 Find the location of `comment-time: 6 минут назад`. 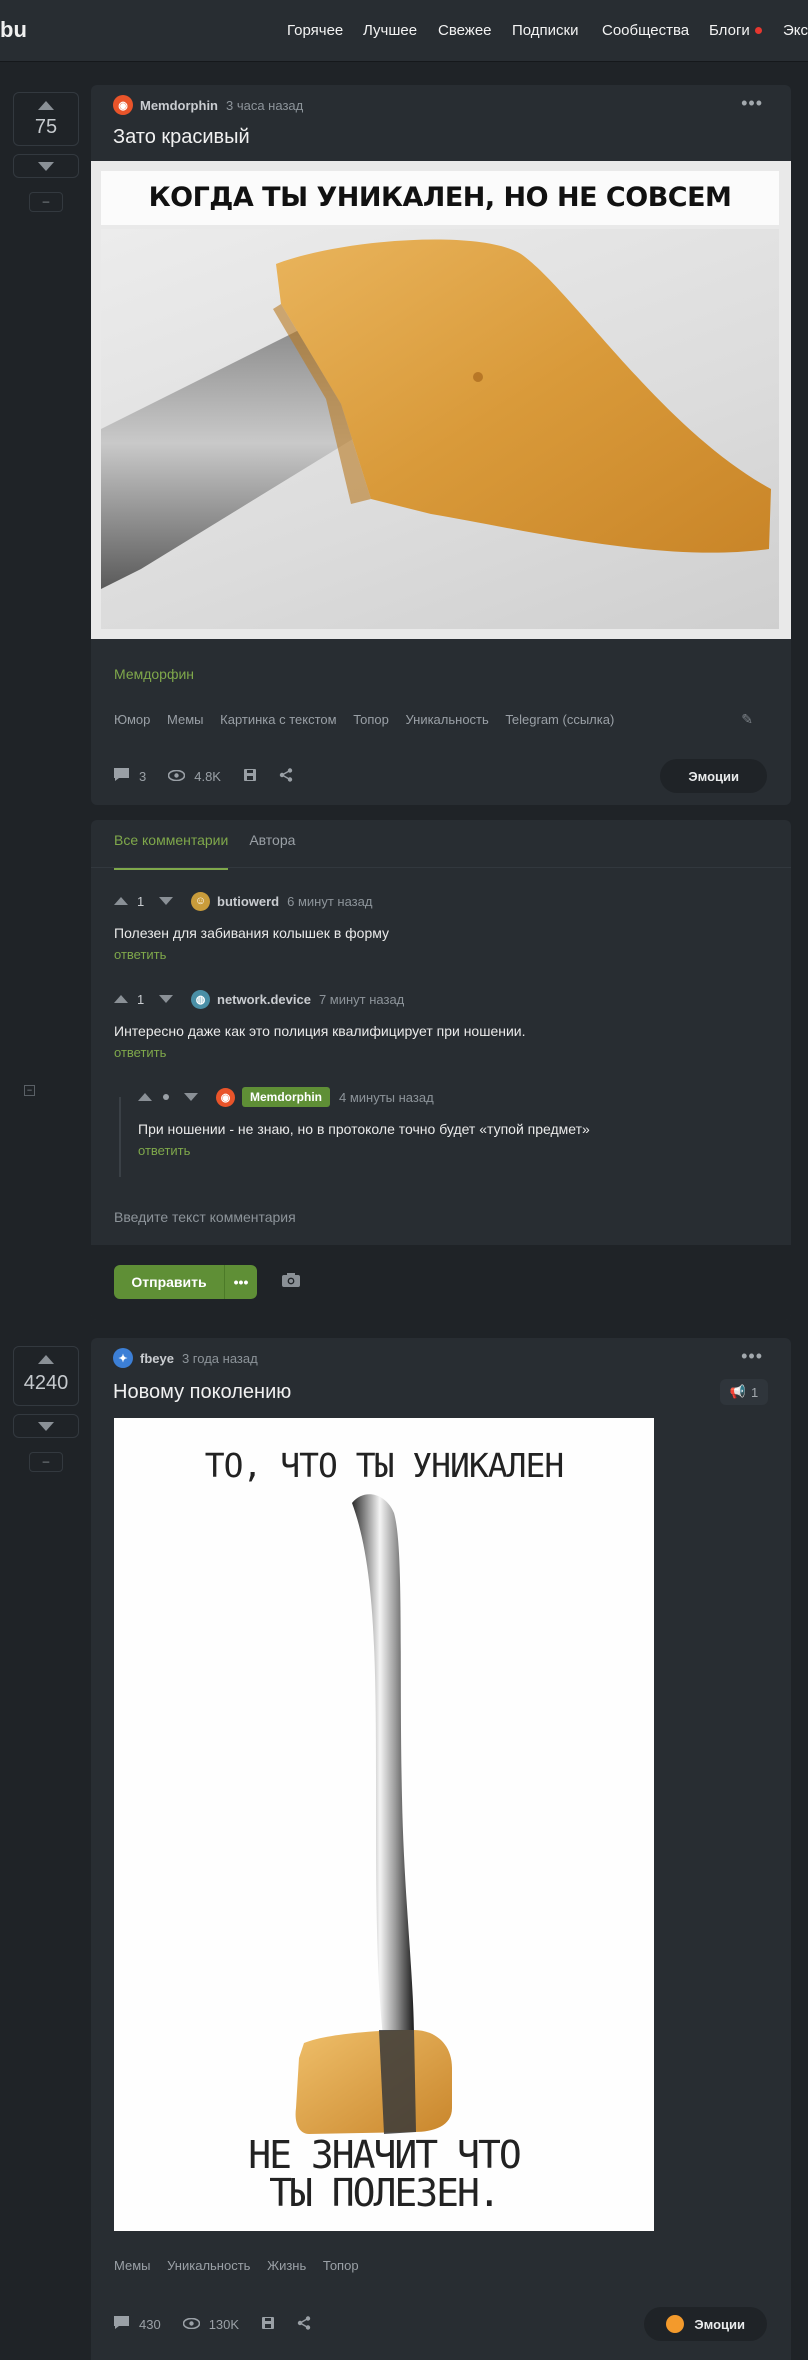

comment-time: 6 минут назад is located at coordinates (329, 901).